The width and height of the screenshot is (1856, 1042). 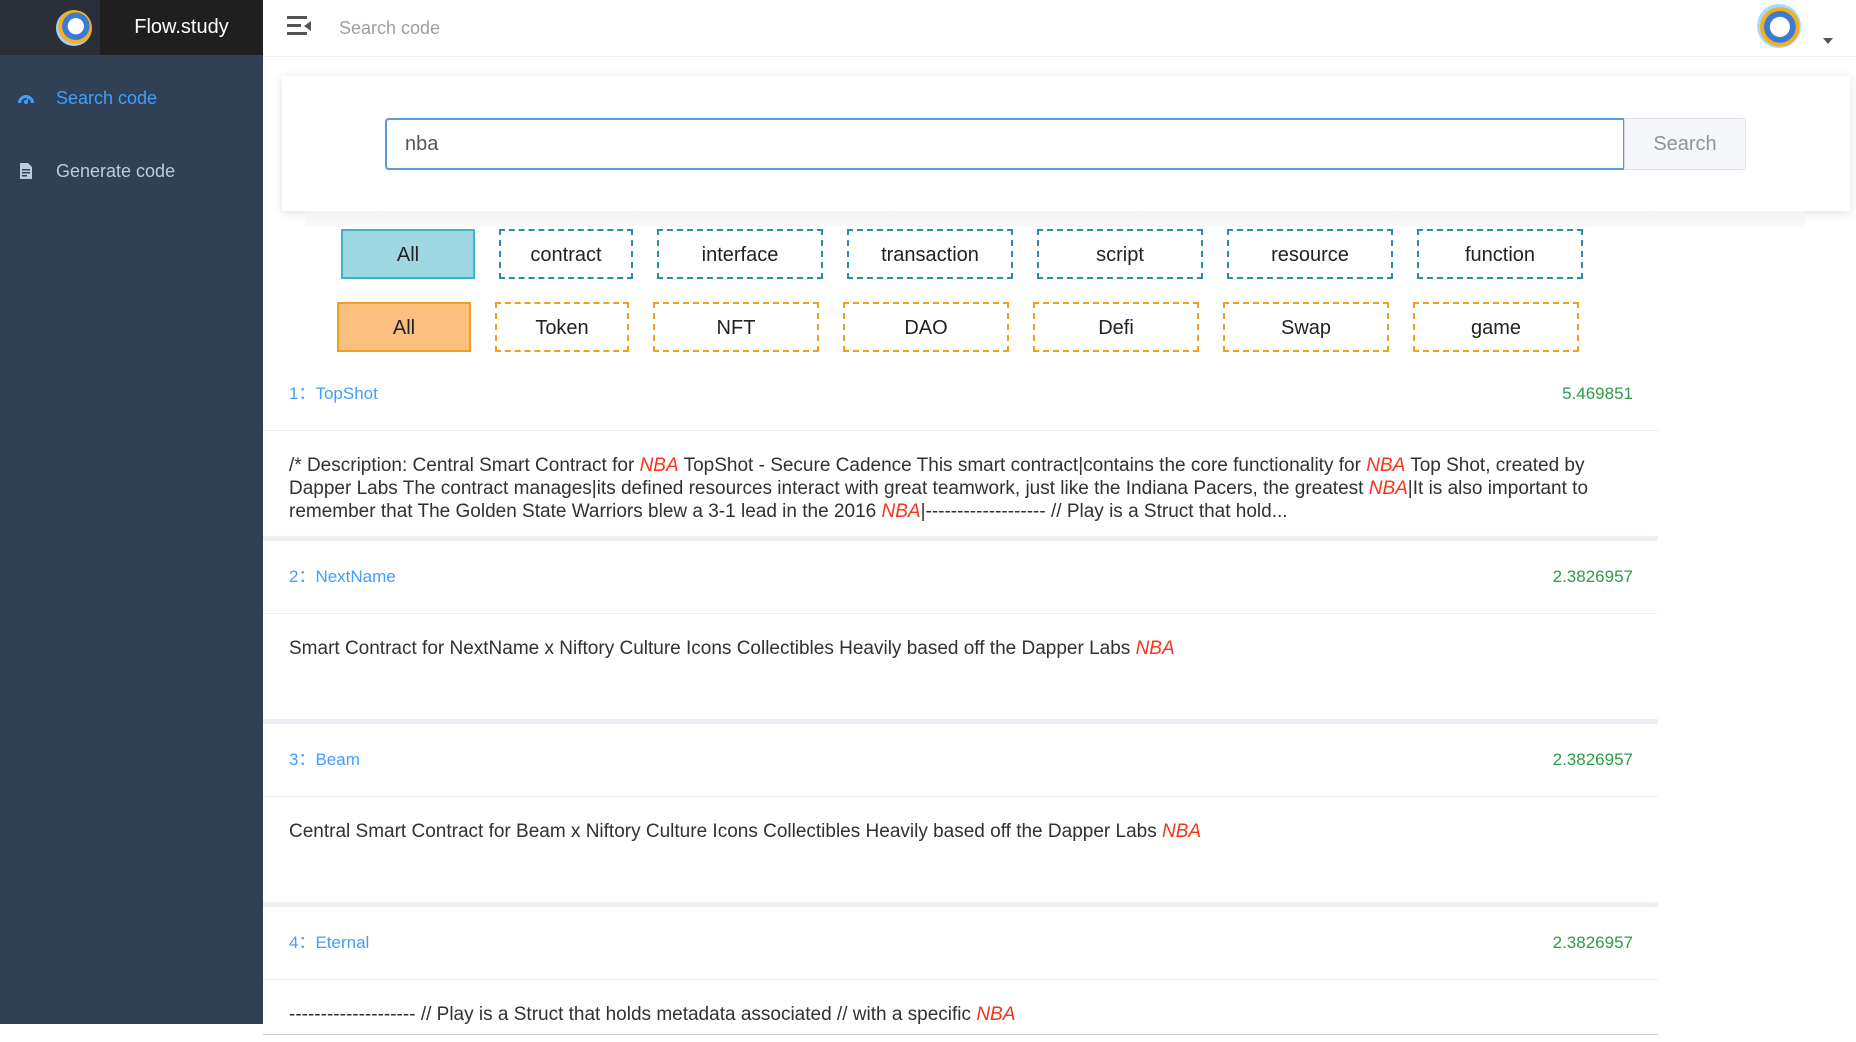 What do you see at coordinates (1500, 254) in the screenshot?
I see `type-filter-function: function` at bounding box center [1500, 254].